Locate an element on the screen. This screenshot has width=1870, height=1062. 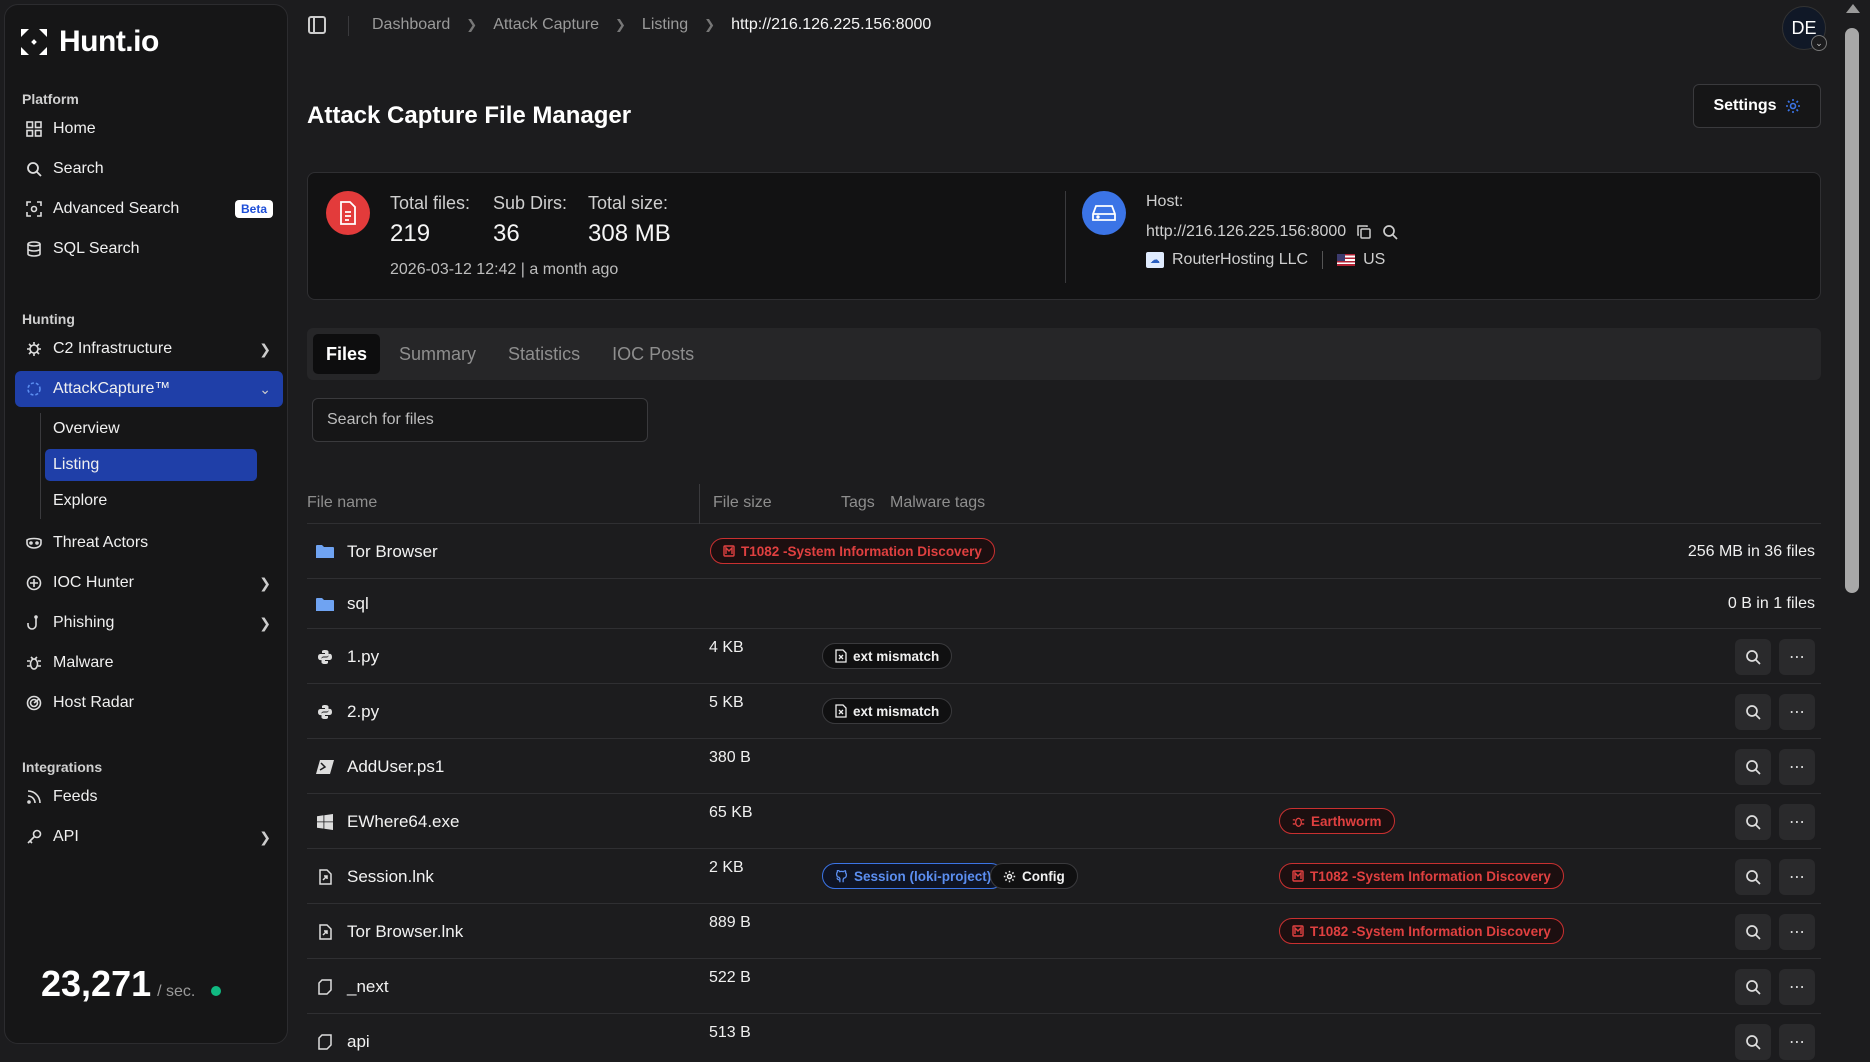
config-tag: Config is located at coordinates (1034, 876).